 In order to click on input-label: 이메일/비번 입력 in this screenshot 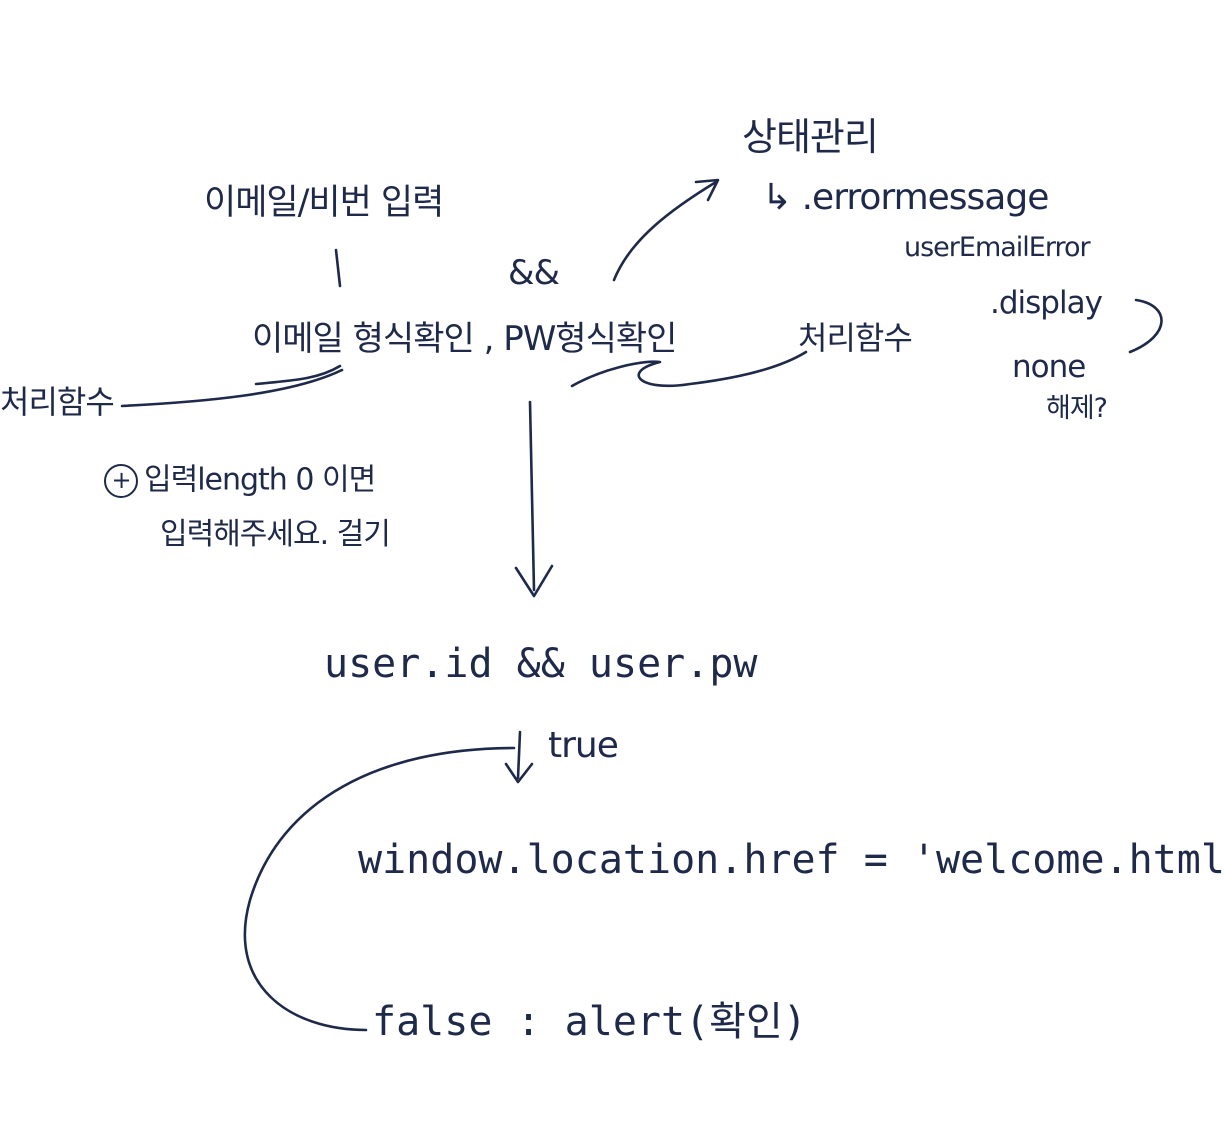, I will do `click(324, 203)`.